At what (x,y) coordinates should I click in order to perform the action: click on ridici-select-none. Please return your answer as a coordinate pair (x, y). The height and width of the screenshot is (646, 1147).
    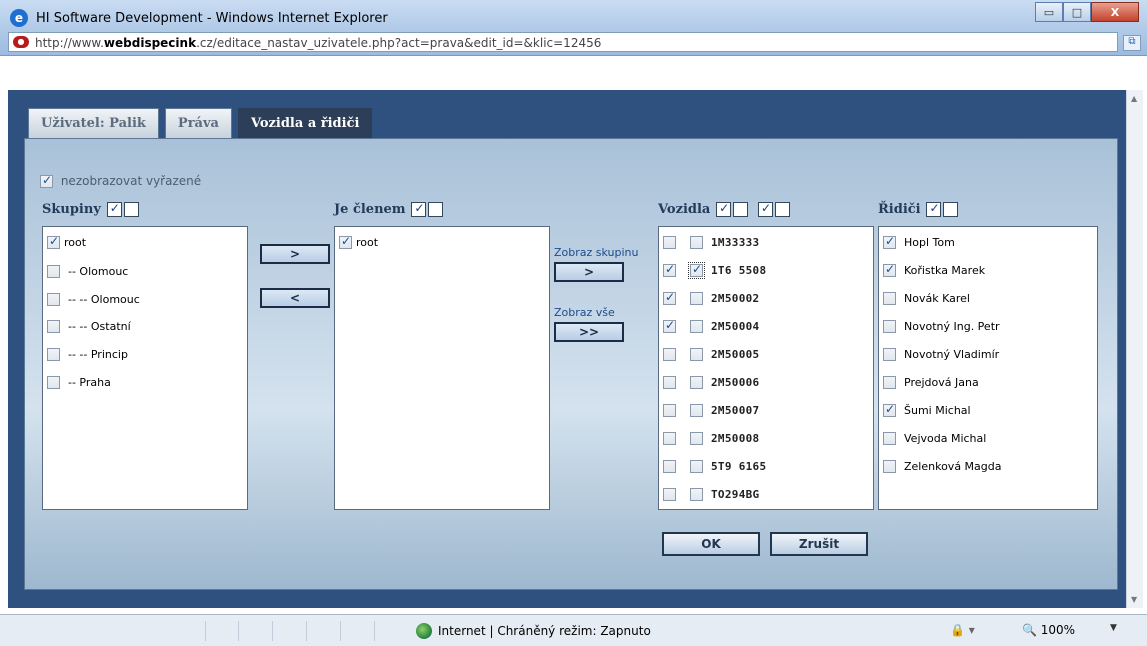
    Looking at the image, I should click on (951, 209).